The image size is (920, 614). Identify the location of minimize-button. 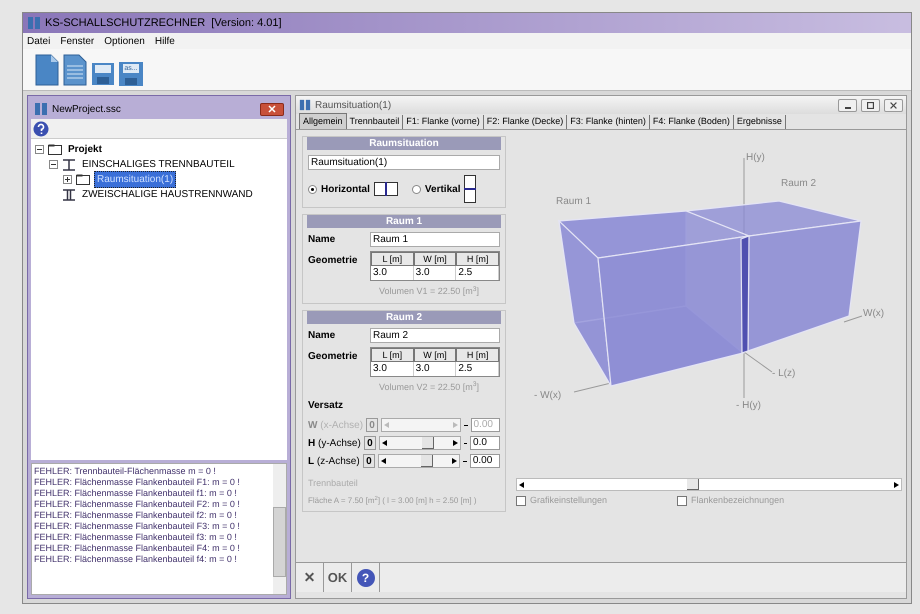
(847, 105).